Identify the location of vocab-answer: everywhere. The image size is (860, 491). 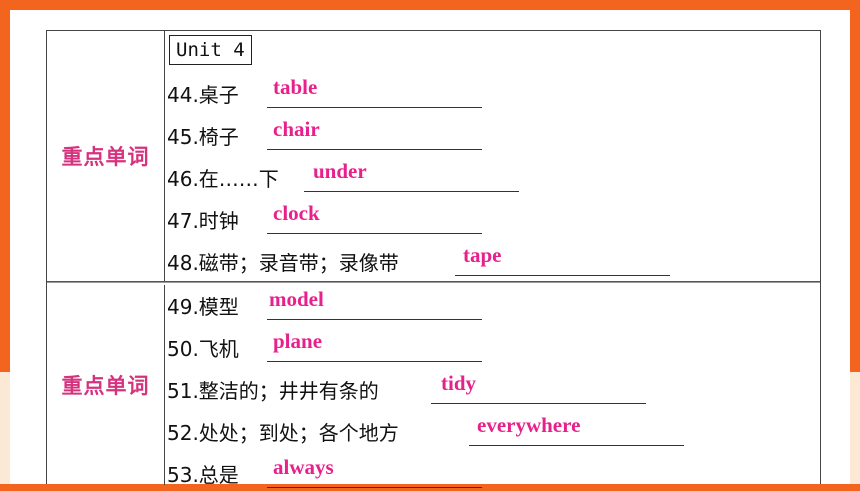
(529, 425).